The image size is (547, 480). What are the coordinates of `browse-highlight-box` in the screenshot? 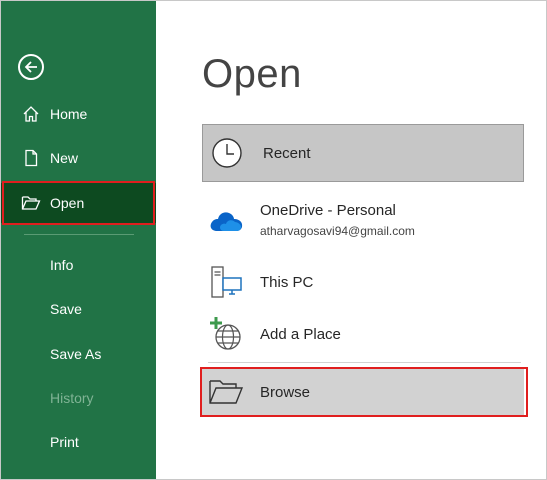 It's located at (364, 392).